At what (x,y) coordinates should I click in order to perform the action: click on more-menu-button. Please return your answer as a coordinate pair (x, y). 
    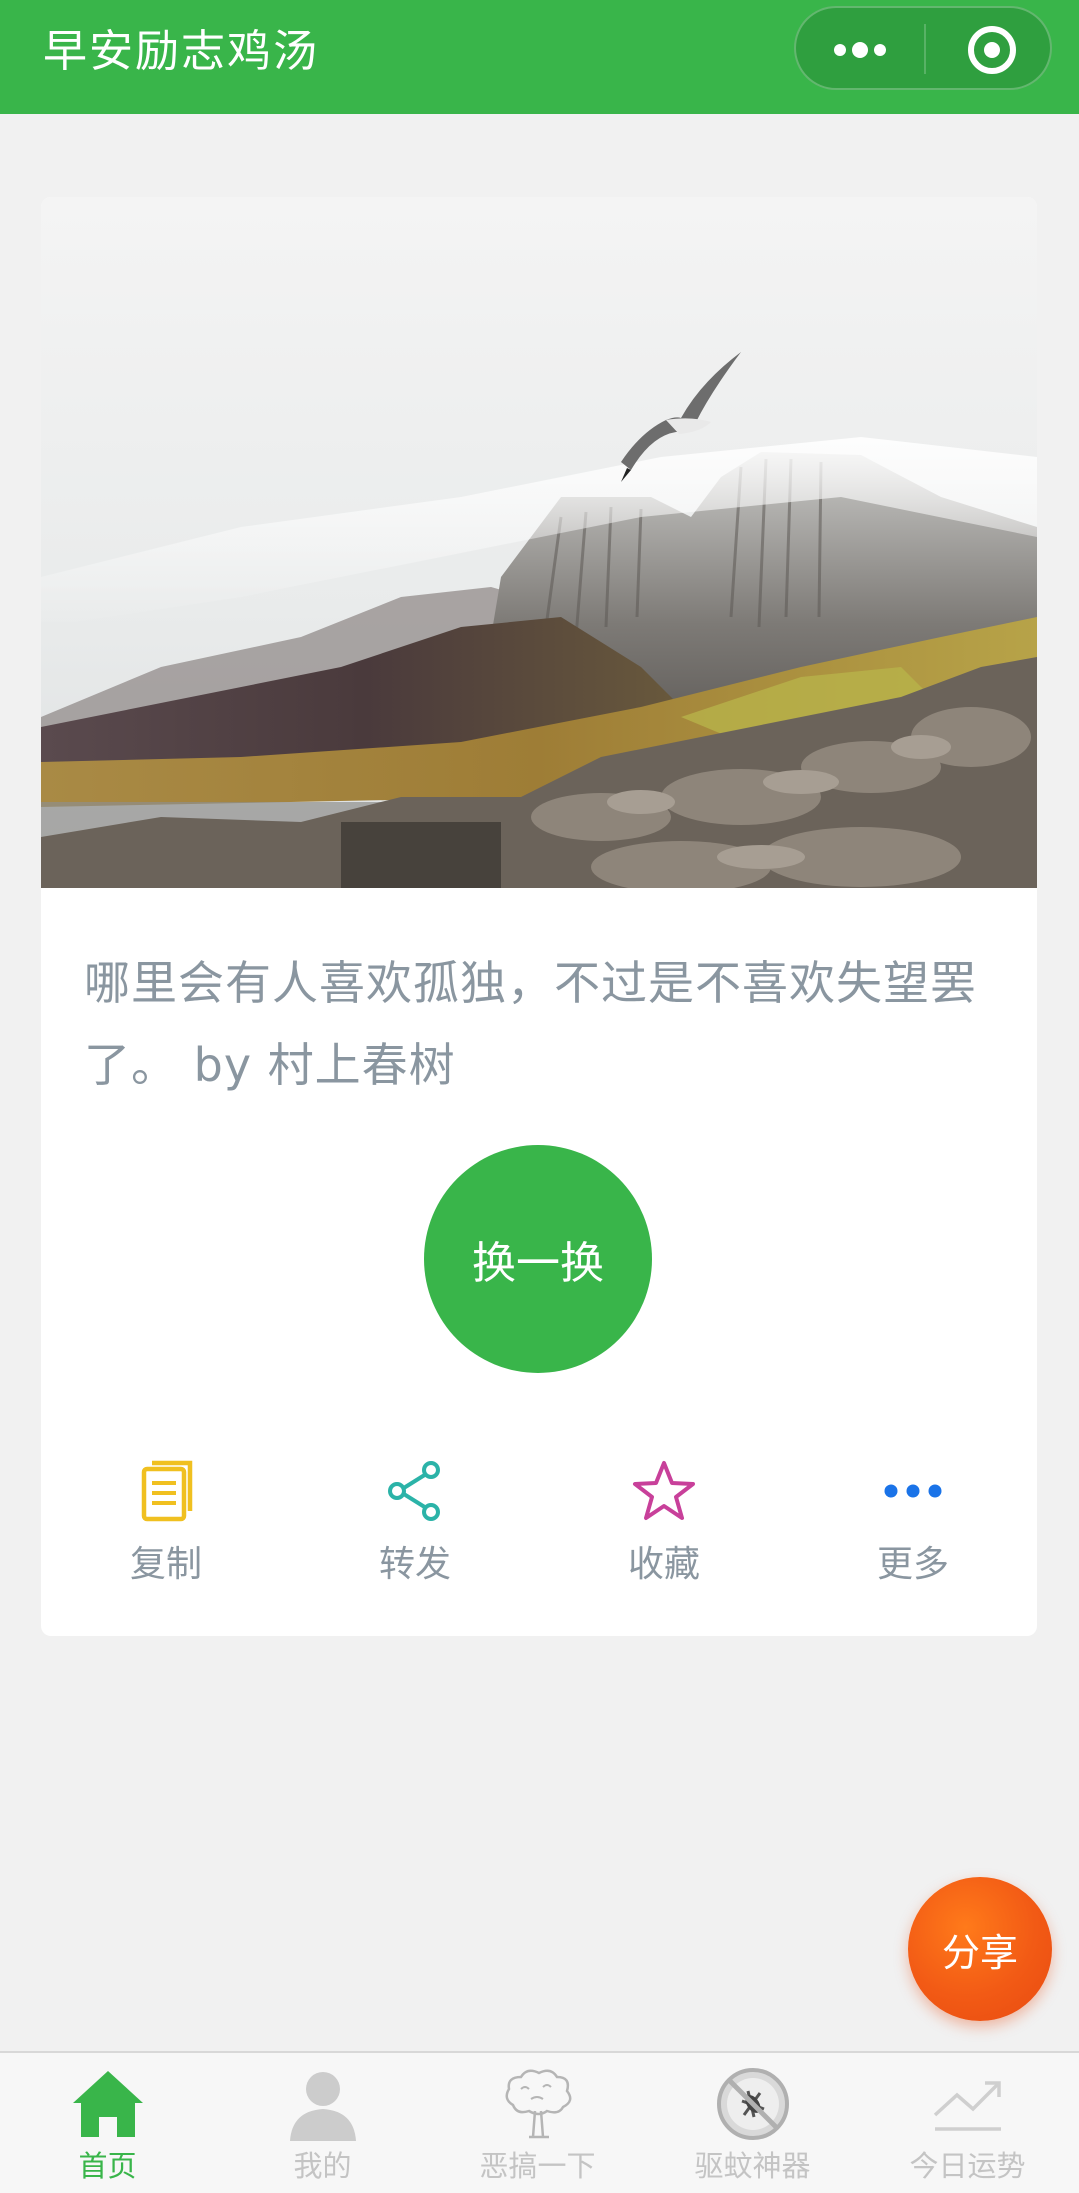
    Looking at the image, I should click on (860, 48).